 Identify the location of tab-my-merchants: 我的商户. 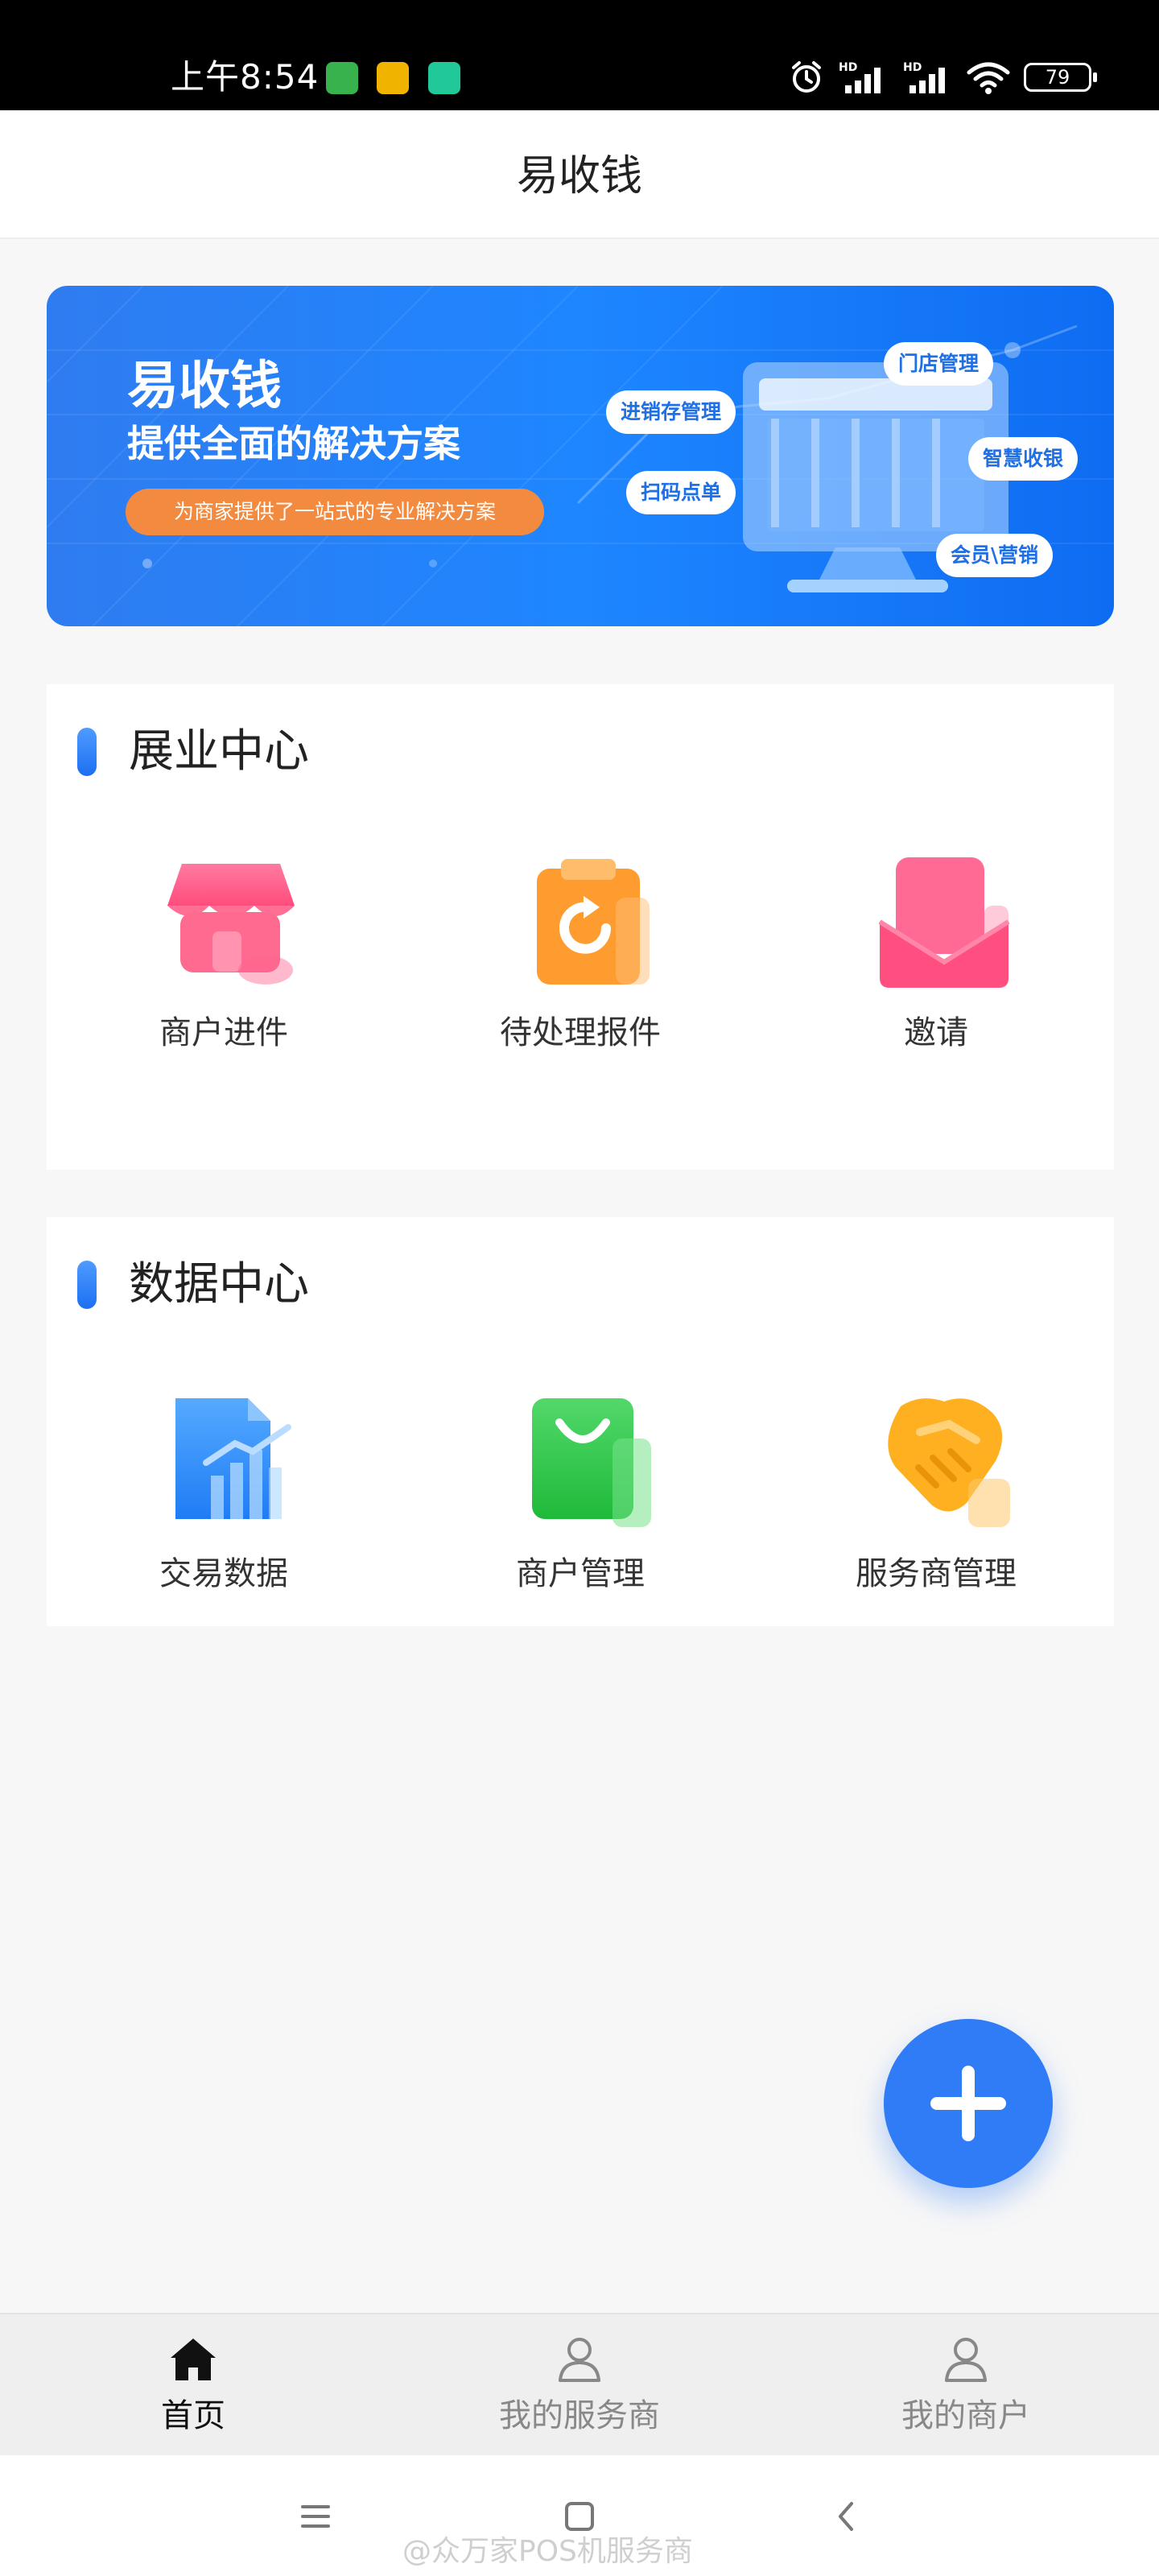
(966, 2385).